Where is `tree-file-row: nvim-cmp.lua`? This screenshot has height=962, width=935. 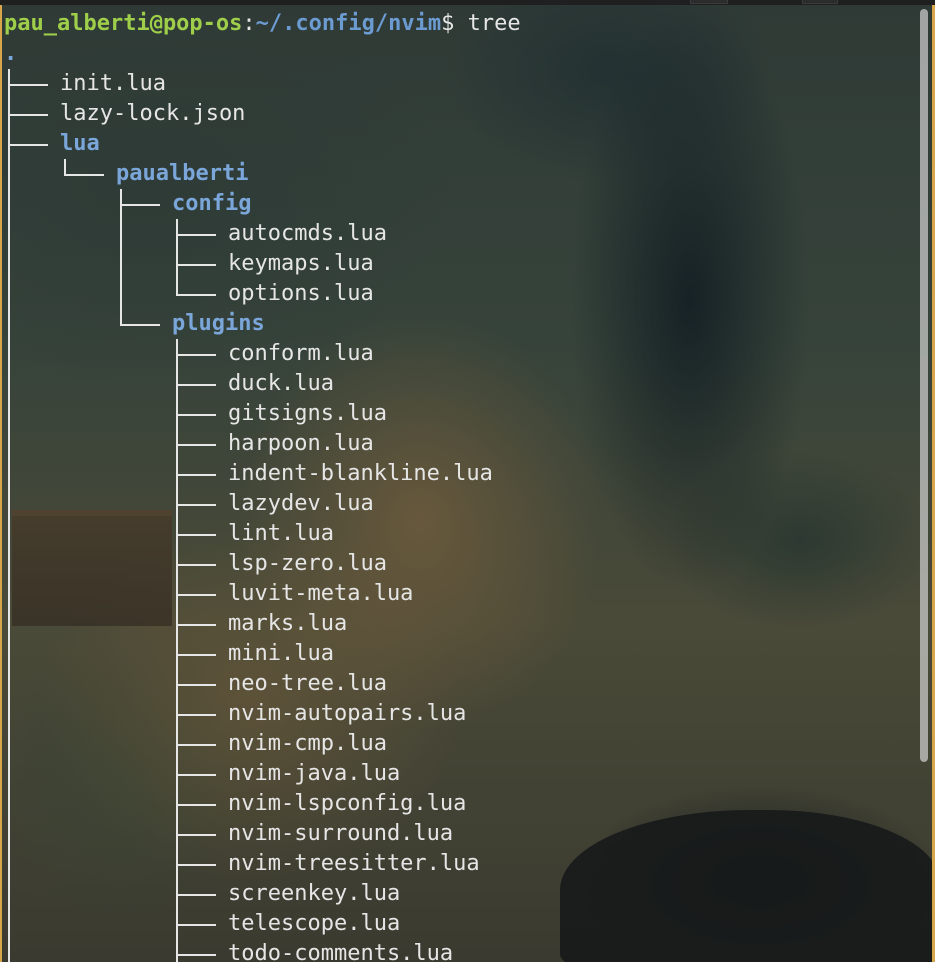
tree-file-row: nvim-cmp.lua is located at coordinates (459, 744).